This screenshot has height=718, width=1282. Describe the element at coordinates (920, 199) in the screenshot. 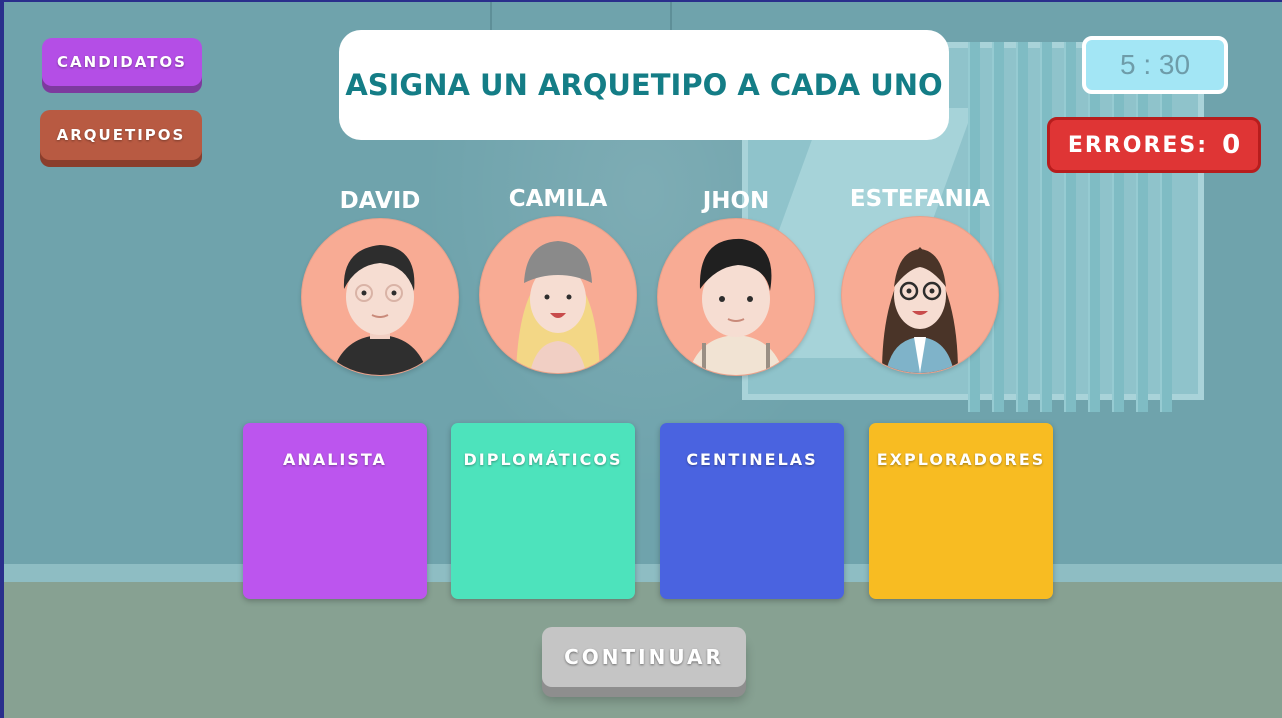

I see `candidate-name: ESTEFANIA` at that location.